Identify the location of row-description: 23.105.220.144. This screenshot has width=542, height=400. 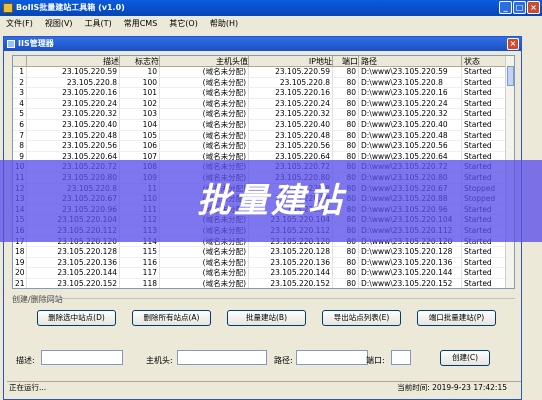
(73, 273).